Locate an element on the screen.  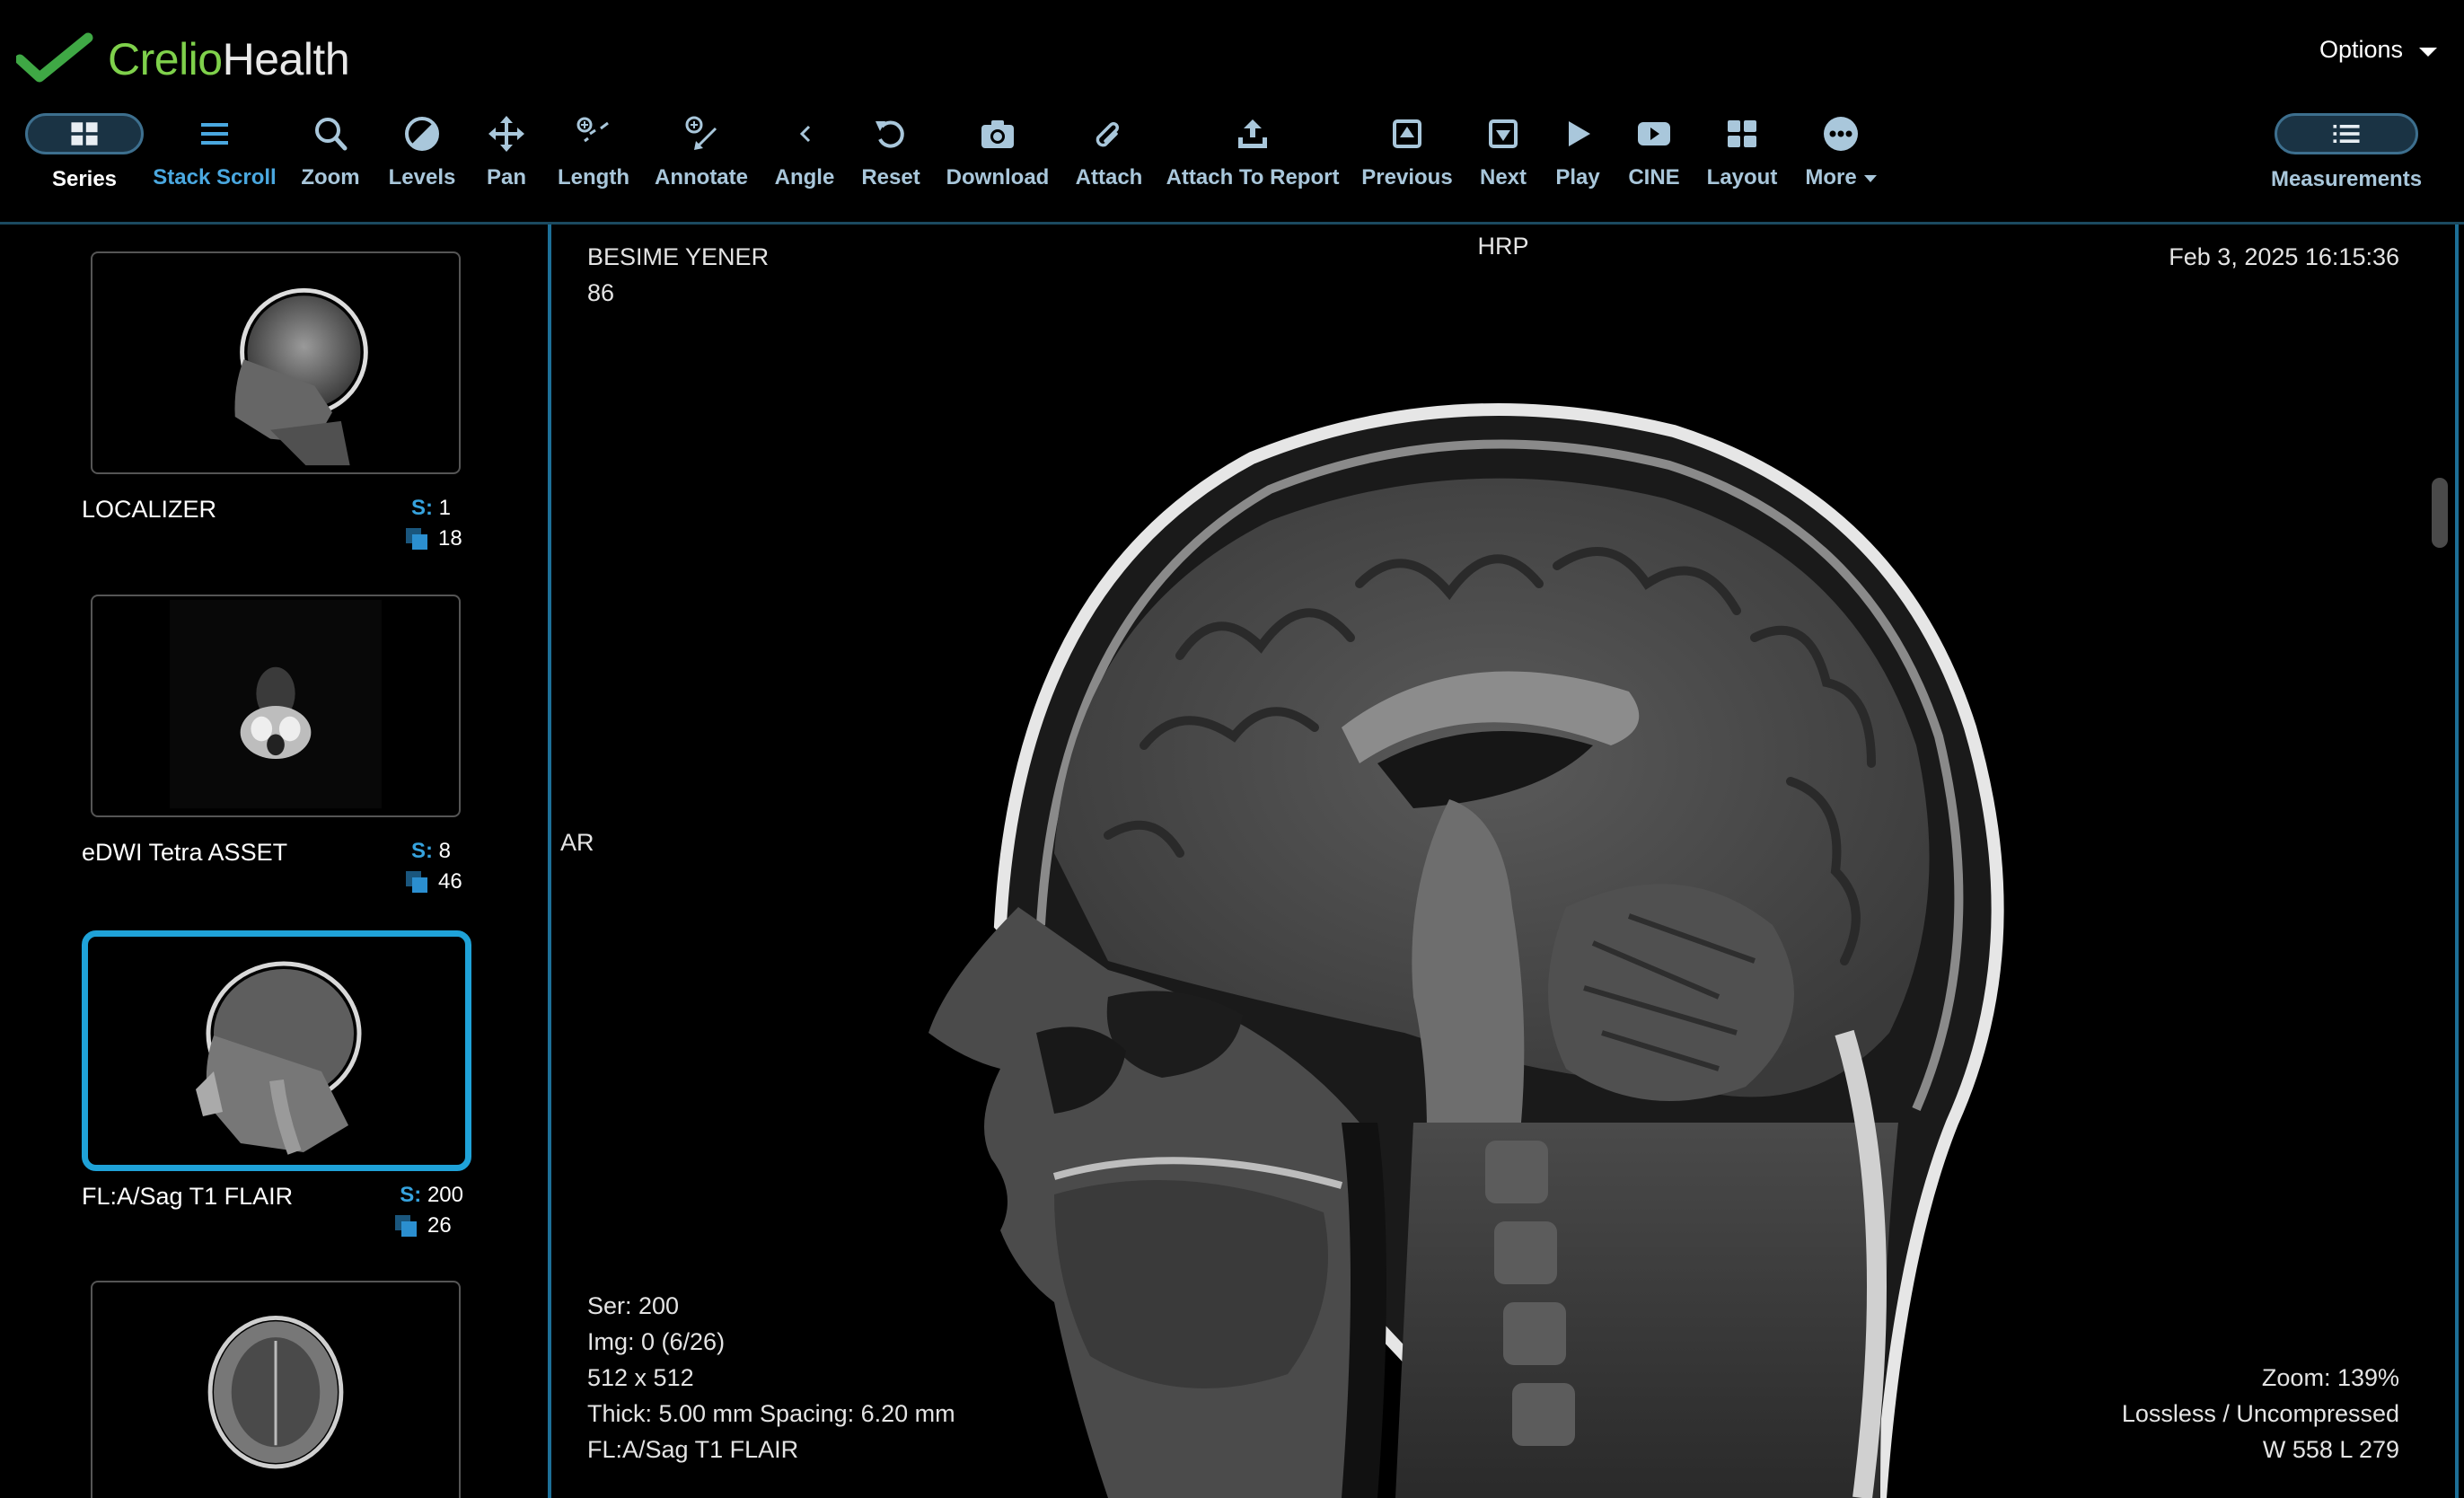
series-label: Series is located at coordinates (84, 179).